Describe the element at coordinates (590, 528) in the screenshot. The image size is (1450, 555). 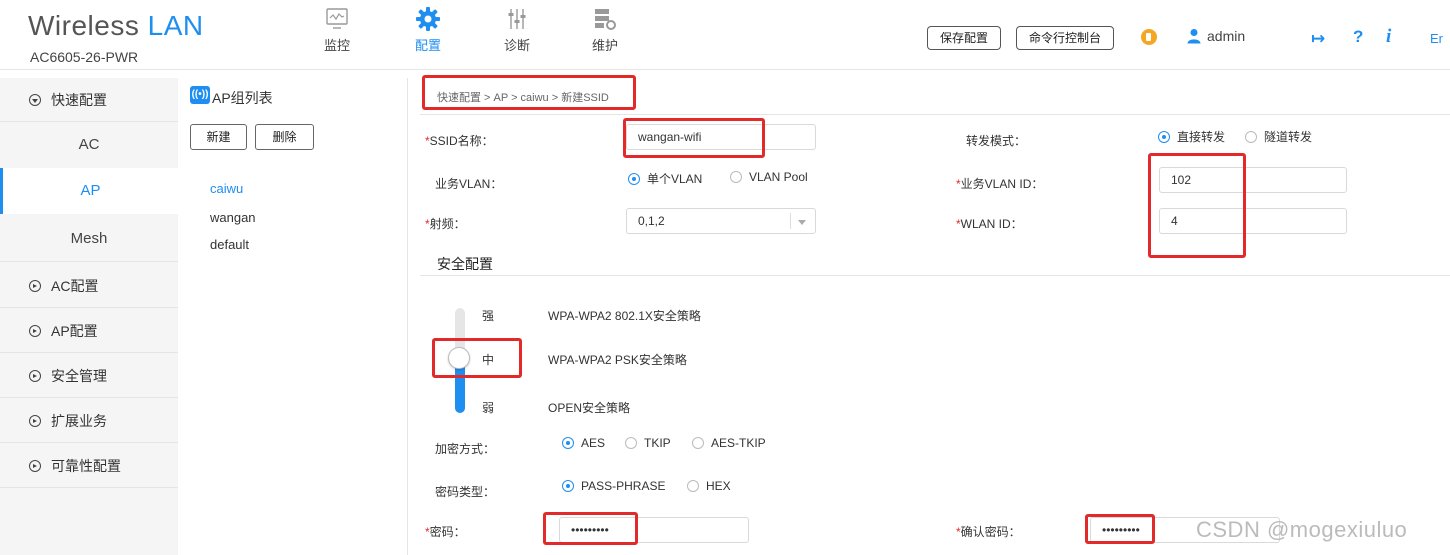
I see `highlight-password` at that location.